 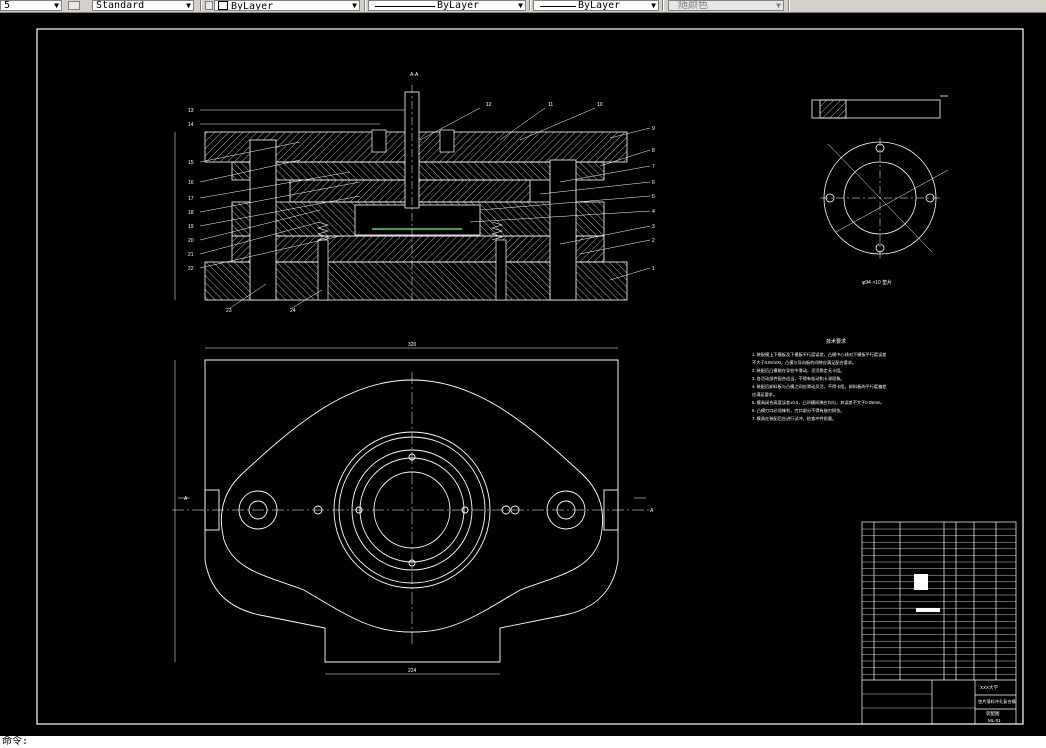 What do you see at coordinates (653, 183) in the screenshot?
I see `callout-6: 6` at bounding box center [653, 183].